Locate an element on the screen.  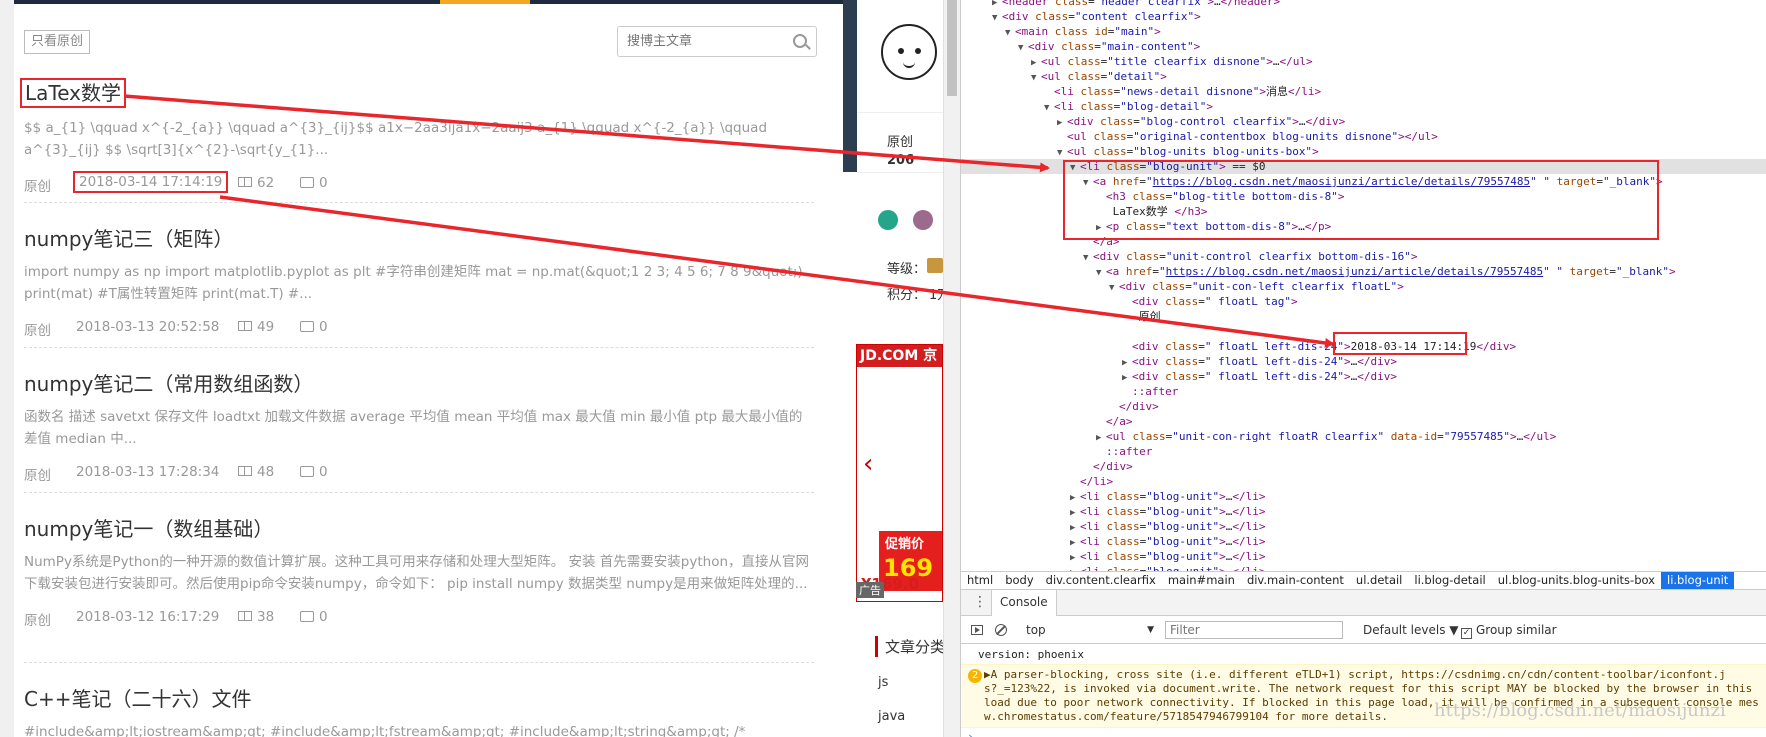
category-item: js is located at coordinates (883, 682).